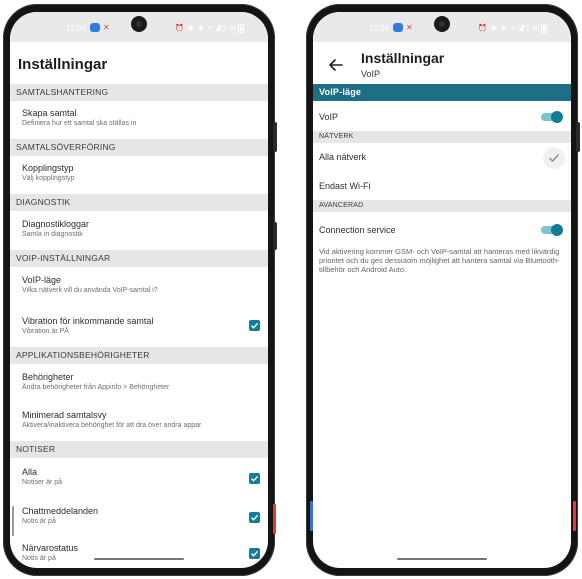  I want to click on app-bar: Inställningar VoIP, so click(442, 63).